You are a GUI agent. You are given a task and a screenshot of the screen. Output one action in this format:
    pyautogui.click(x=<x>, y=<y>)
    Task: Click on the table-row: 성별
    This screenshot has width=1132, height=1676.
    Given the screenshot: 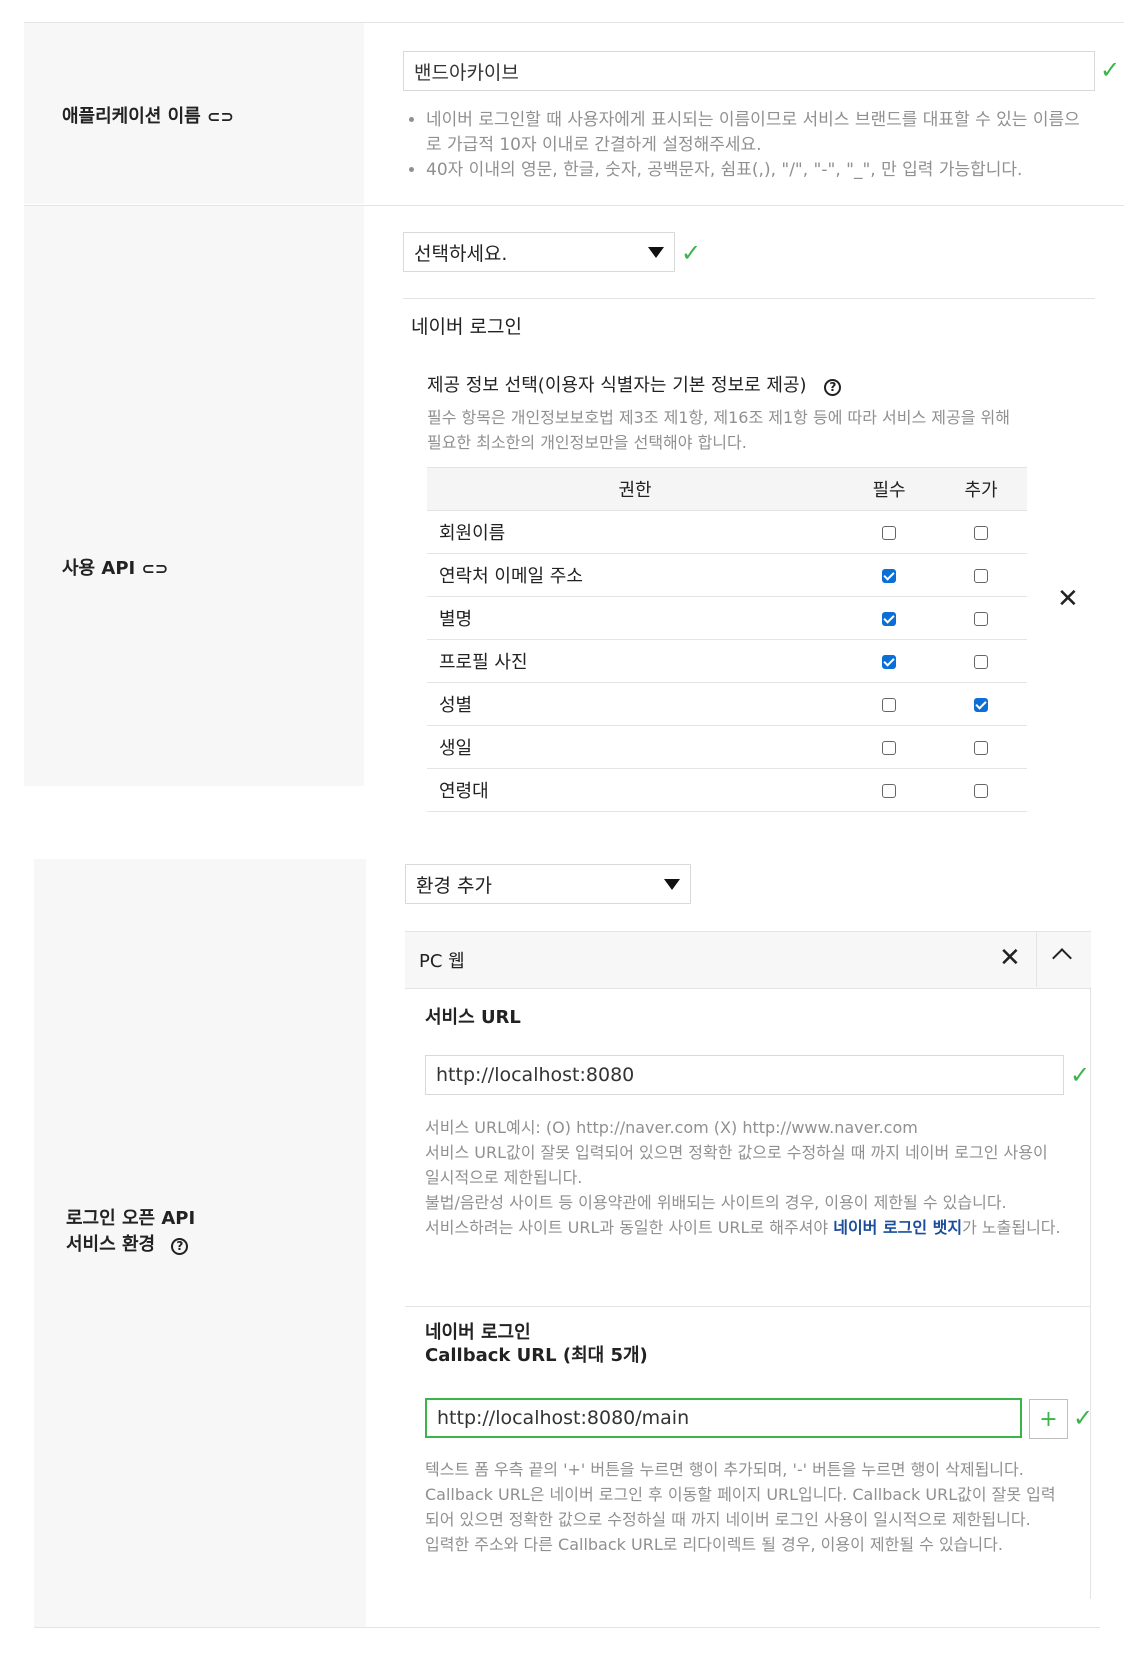 What is the action you would take?
    pyautogui.click(x=727, y=704)
    